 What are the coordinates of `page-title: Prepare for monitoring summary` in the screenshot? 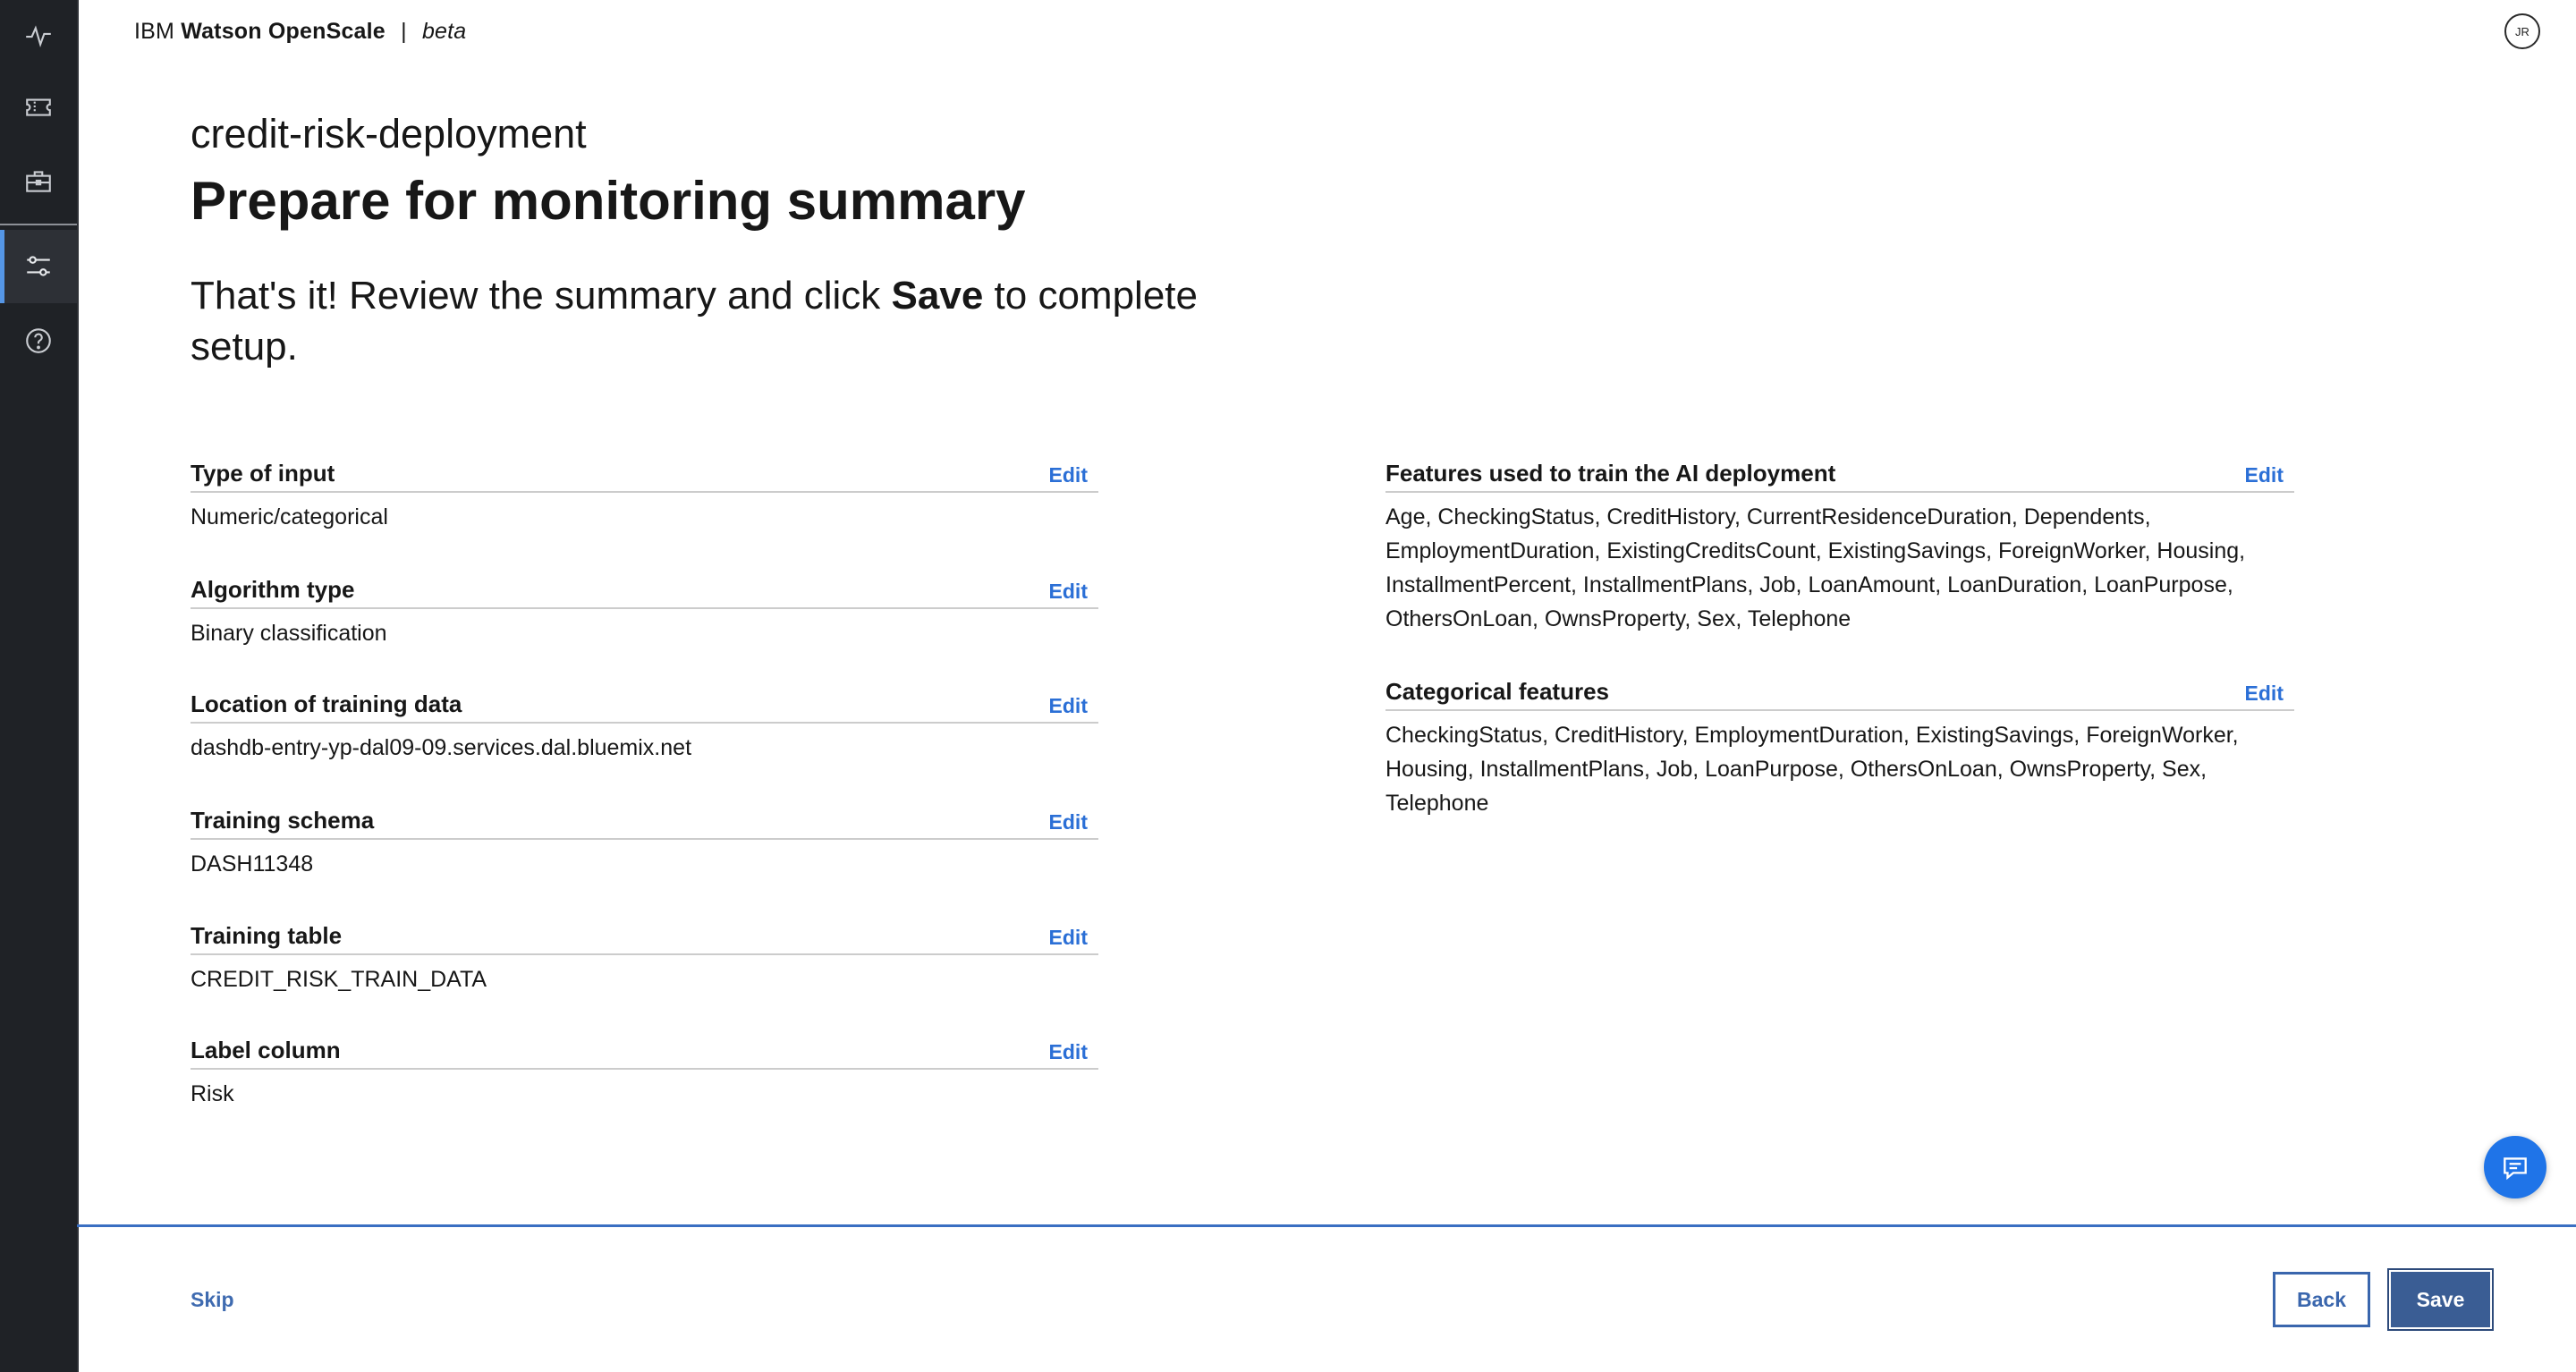 It's located at (608, 201).